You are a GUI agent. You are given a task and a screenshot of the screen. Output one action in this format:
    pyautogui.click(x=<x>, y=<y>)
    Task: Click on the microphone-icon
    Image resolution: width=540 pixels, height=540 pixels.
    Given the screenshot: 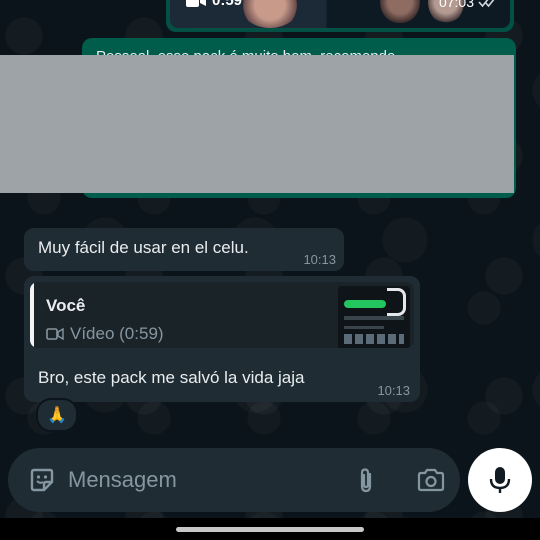 What is the action you would take?
    pyautogui.click(x=500, y=480)
    